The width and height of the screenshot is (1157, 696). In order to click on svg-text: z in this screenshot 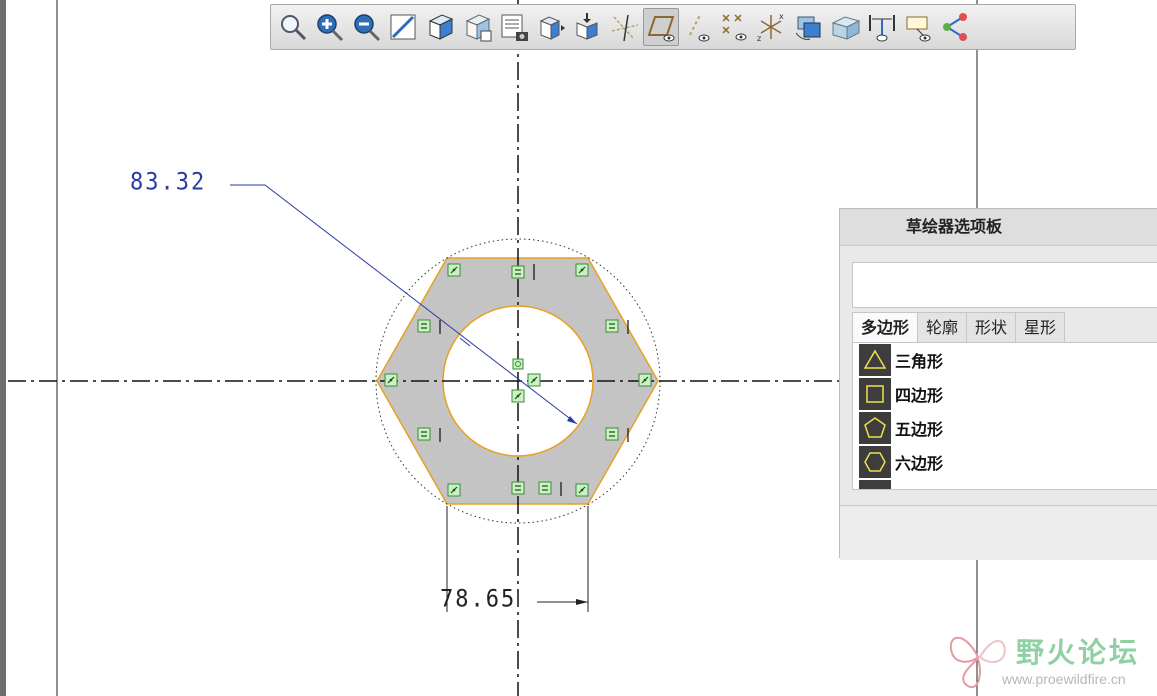, I will do `click(759, 38)`.